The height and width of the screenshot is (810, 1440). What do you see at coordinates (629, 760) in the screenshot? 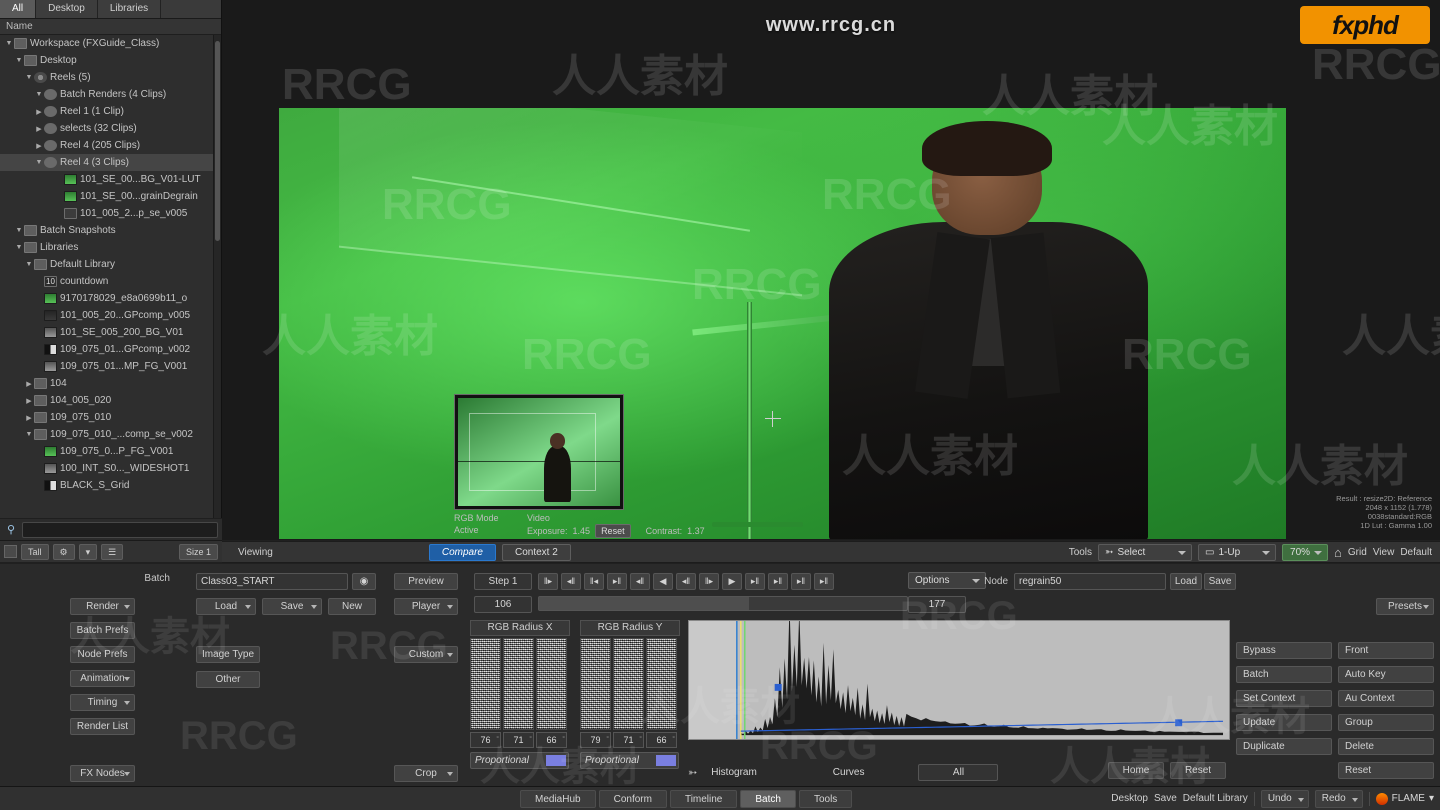
I see `rgb-radius-y-mode: Proportional` at bounding box center [629, 760].